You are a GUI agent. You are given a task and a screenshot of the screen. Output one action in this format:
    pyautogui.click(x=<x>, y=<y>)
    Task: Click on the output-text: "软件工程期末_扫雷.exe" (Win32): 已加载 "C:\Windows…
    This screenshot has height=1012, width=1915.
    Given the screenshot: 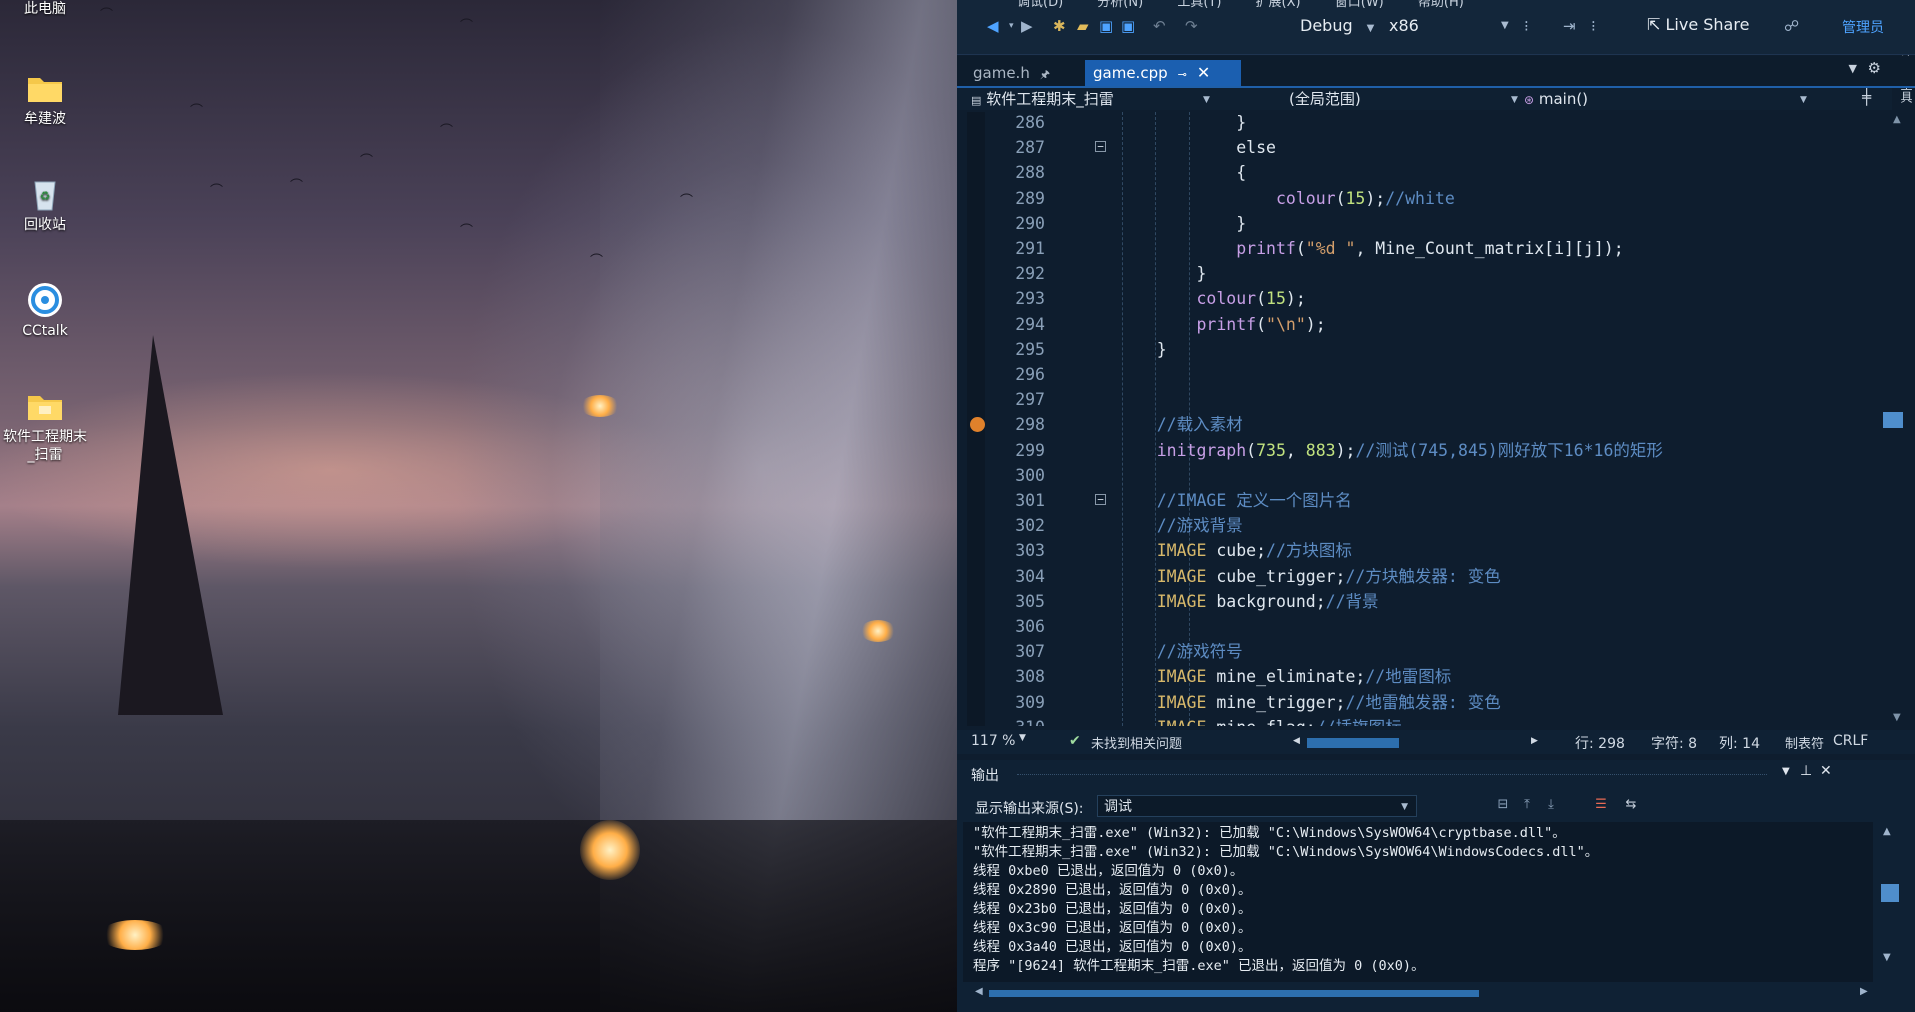 What is the action you would take?
    pyautogui.click(x=1418, y=902)
    